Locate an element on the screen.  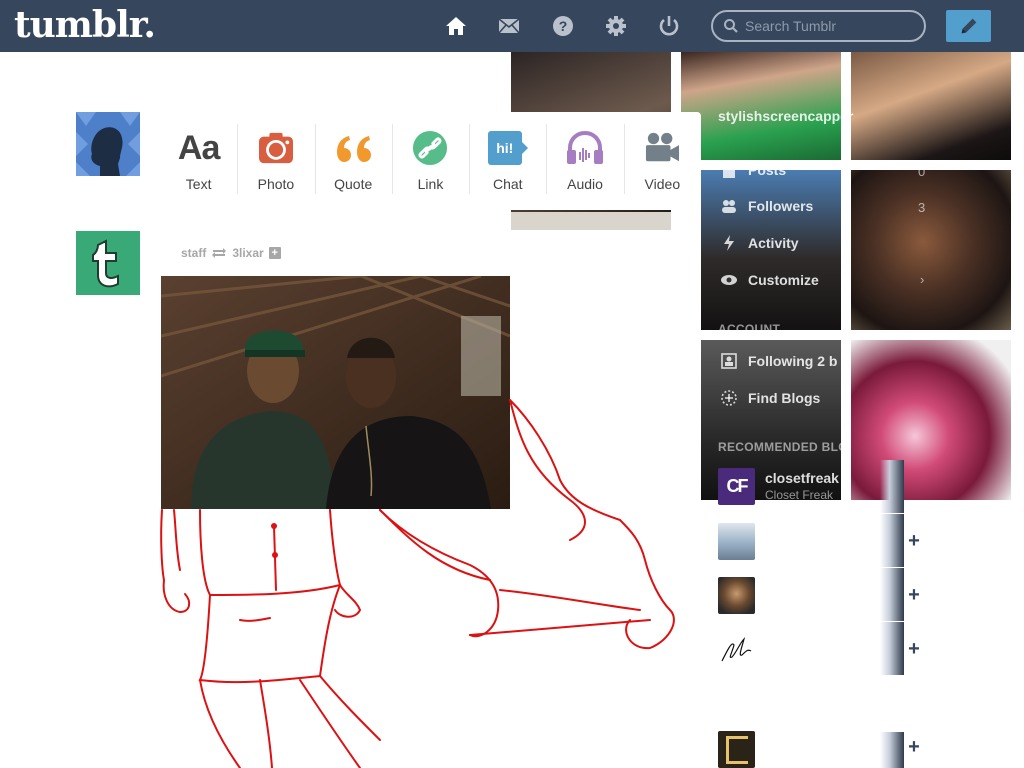
text-icon: Aa is located at coordinates (198, 147).